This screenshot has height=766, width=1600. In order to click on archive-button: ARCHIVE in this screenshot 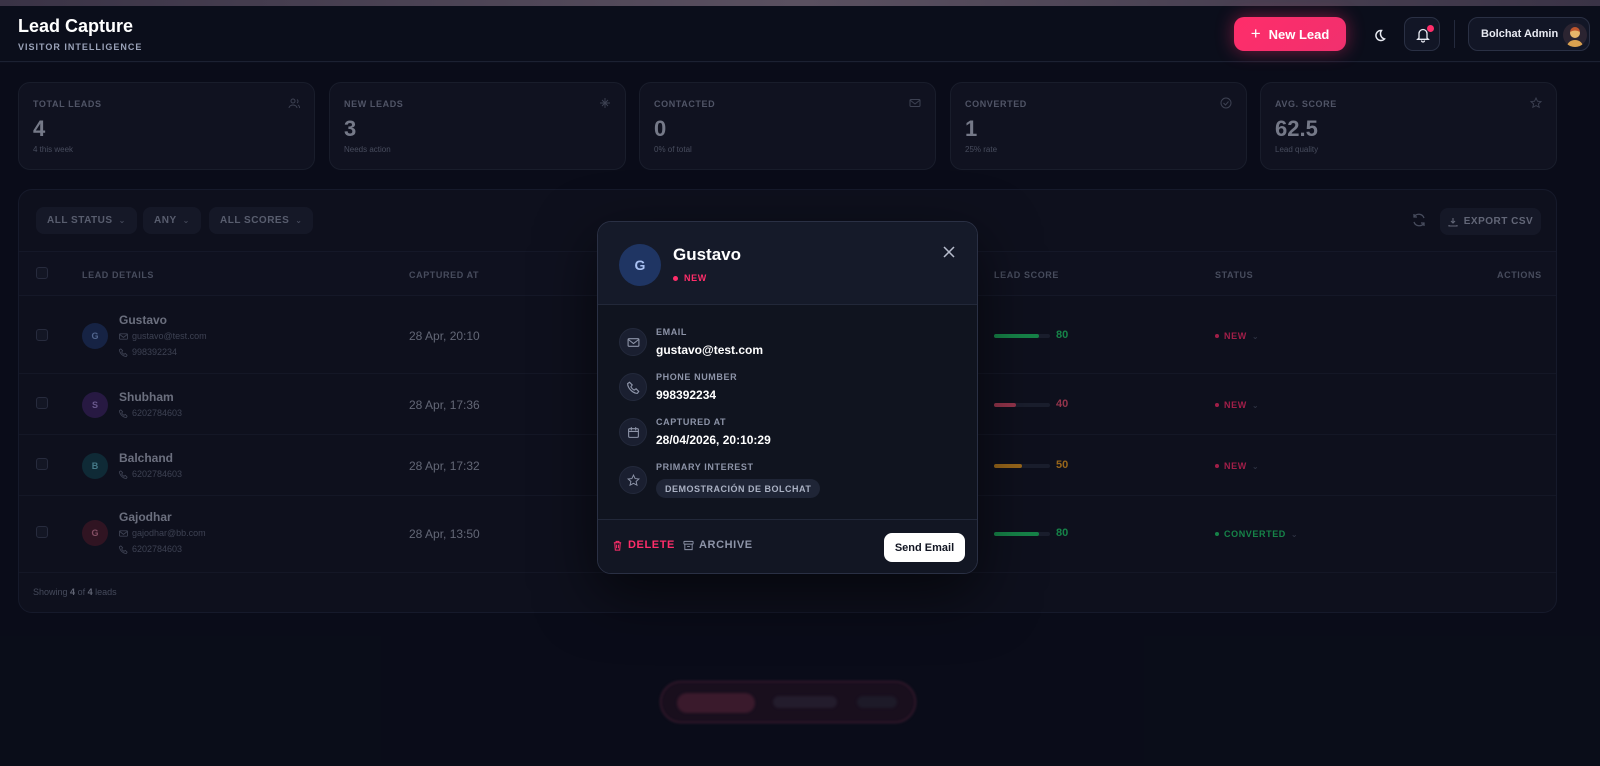, I will do `click(718, 545)`.